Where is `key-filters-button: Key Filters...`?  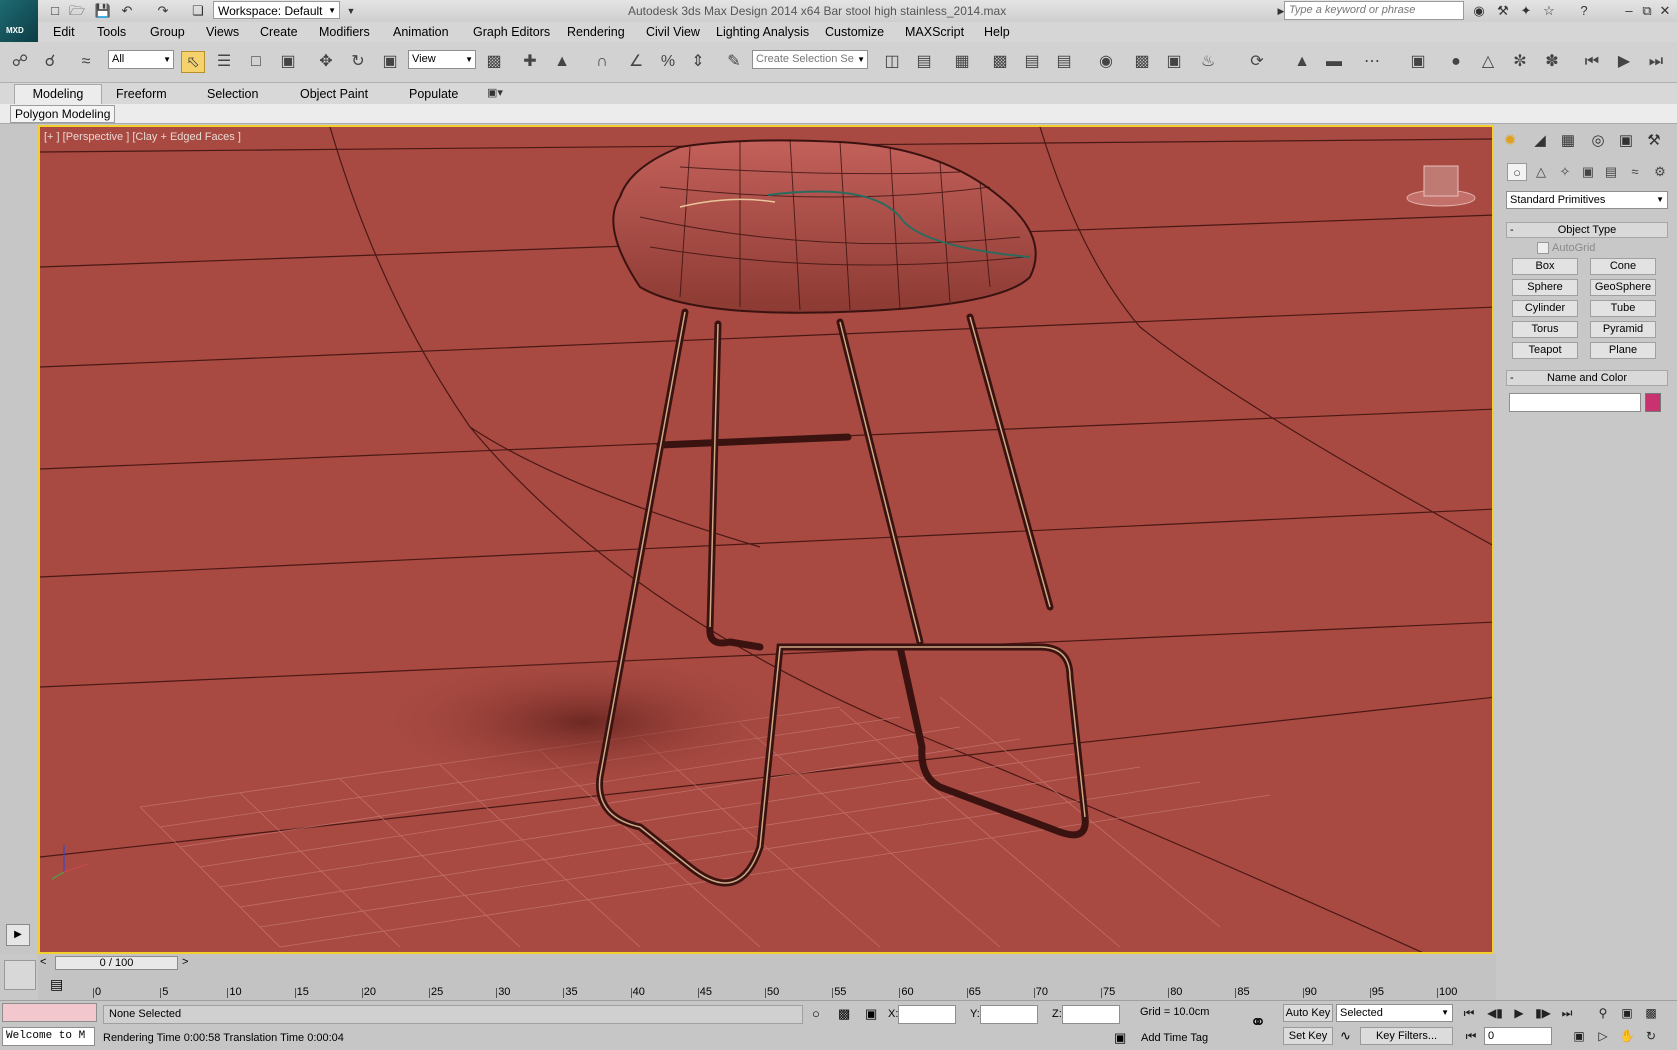
key-filters-button: Key Filters... is located at coordinates (1406, 1036).